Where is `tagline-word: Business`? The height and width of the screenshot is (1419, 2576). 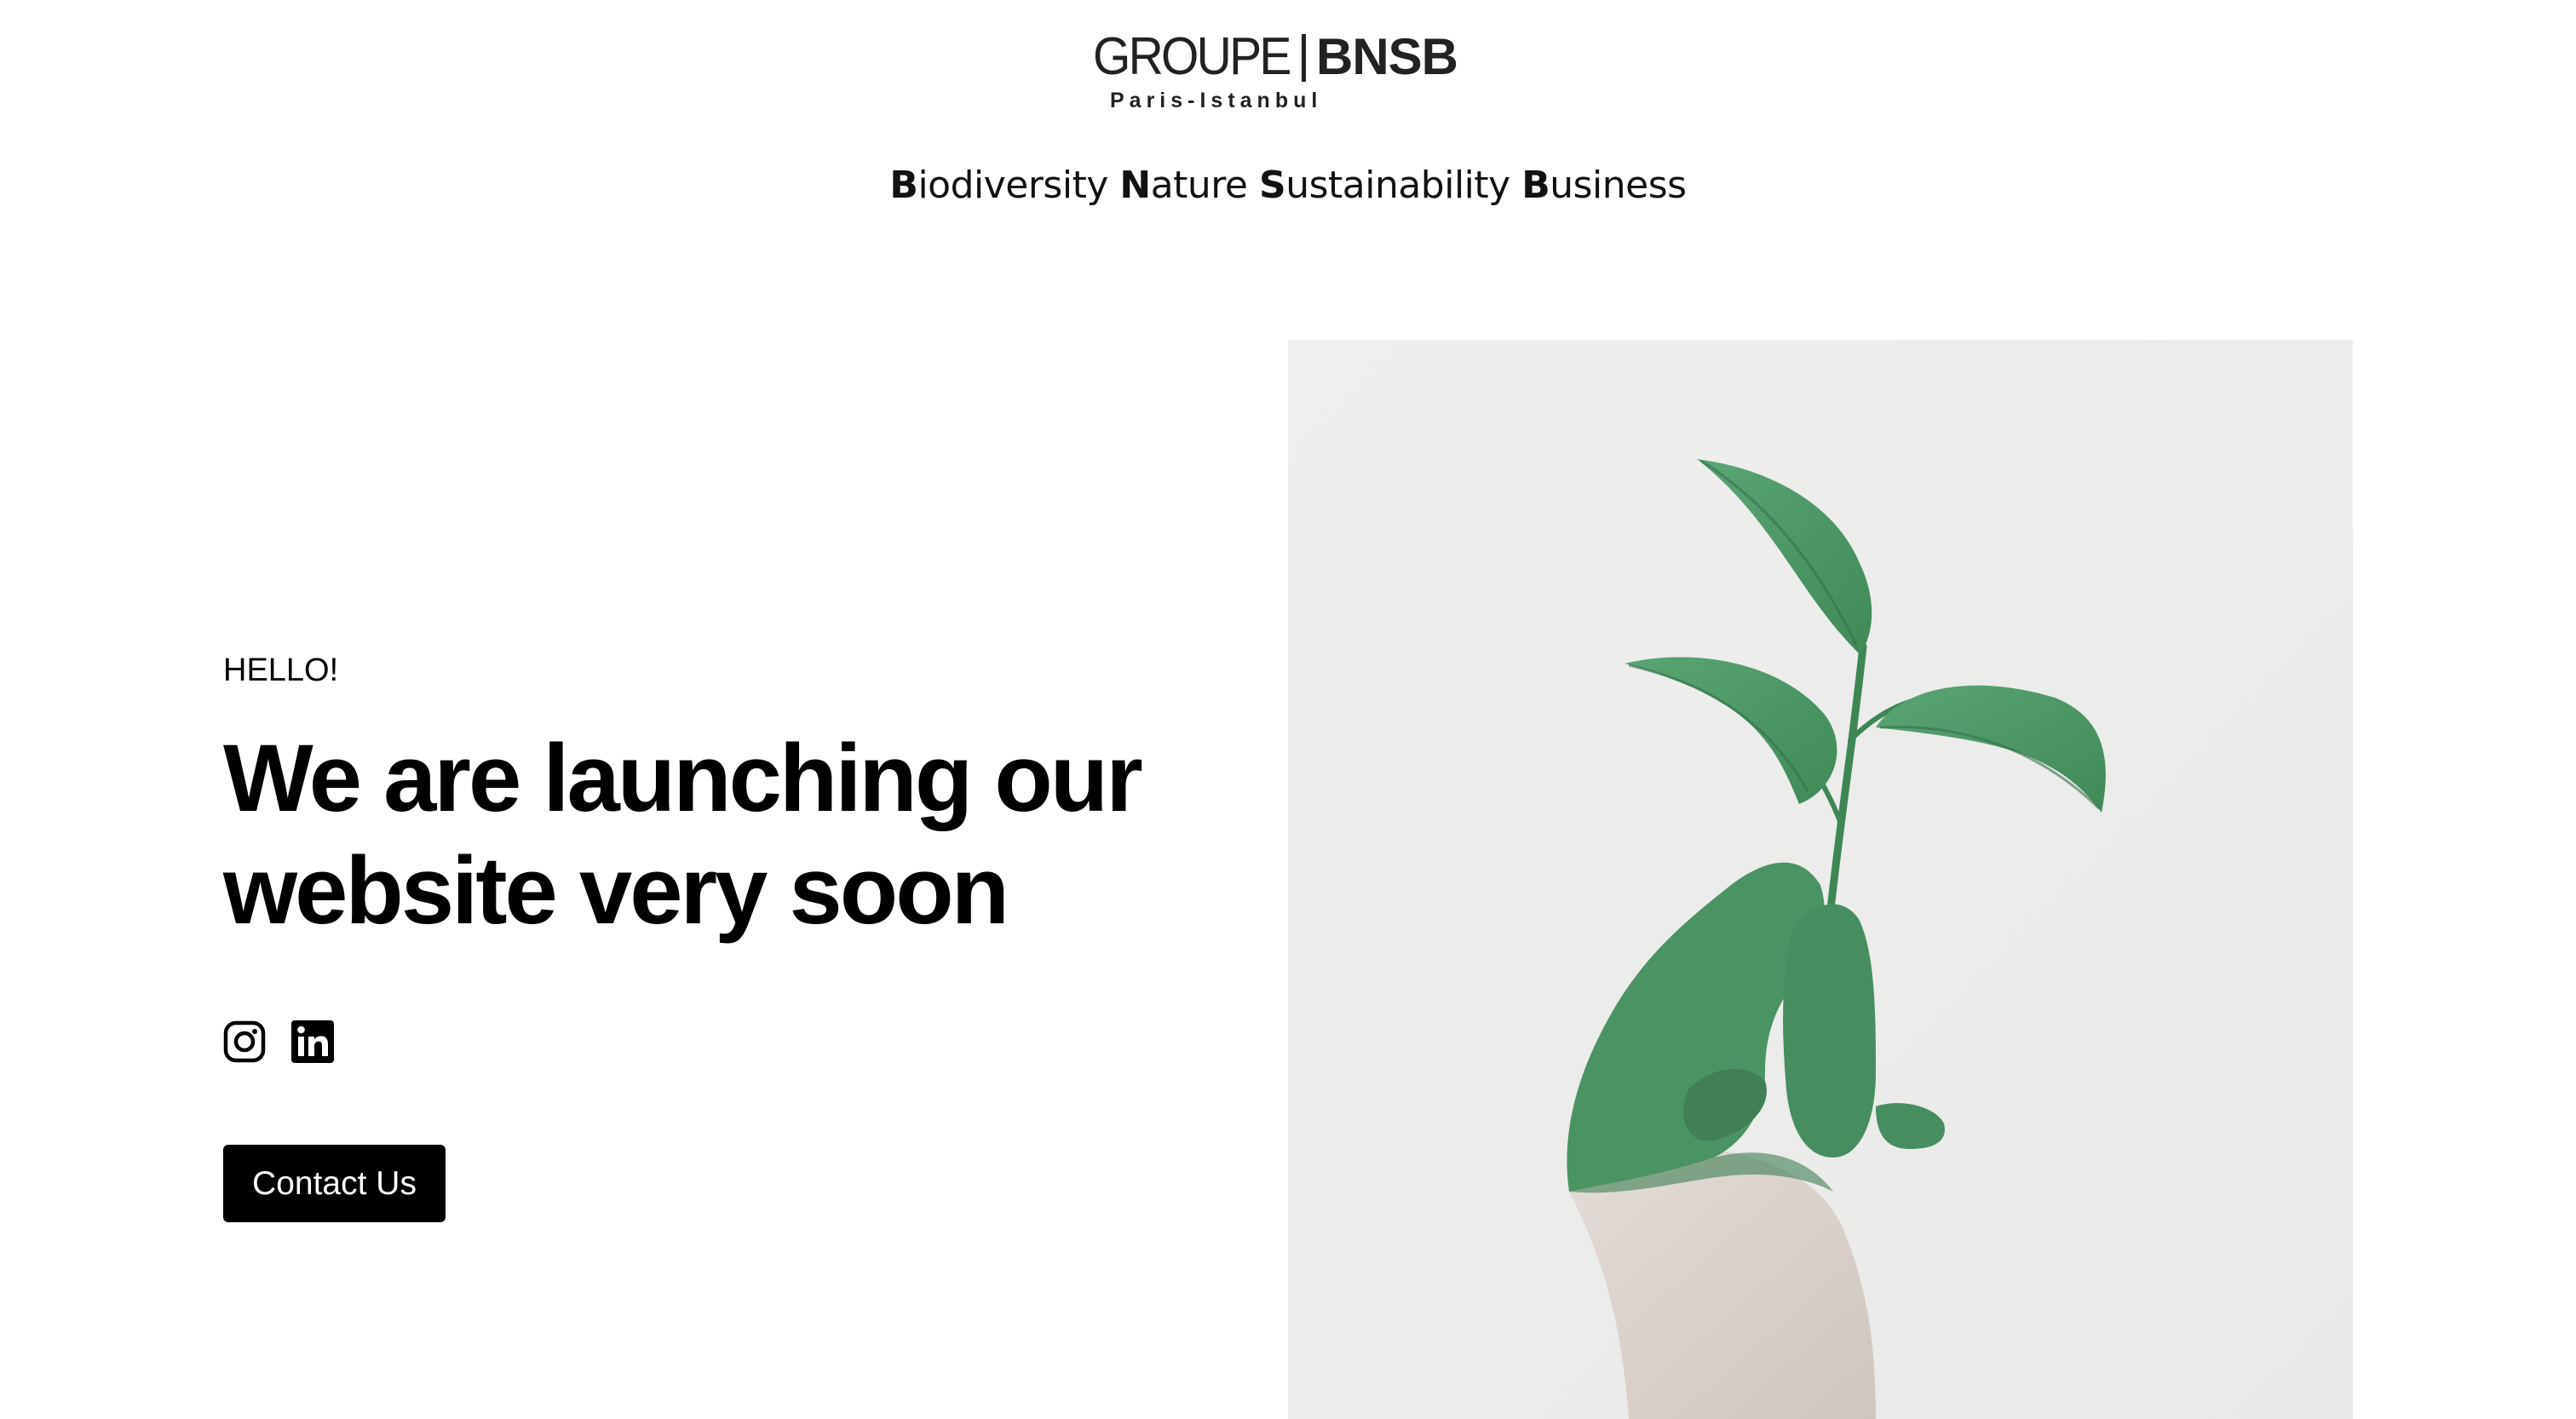 tagline-word: Business is located at coordinates (1604, 186).